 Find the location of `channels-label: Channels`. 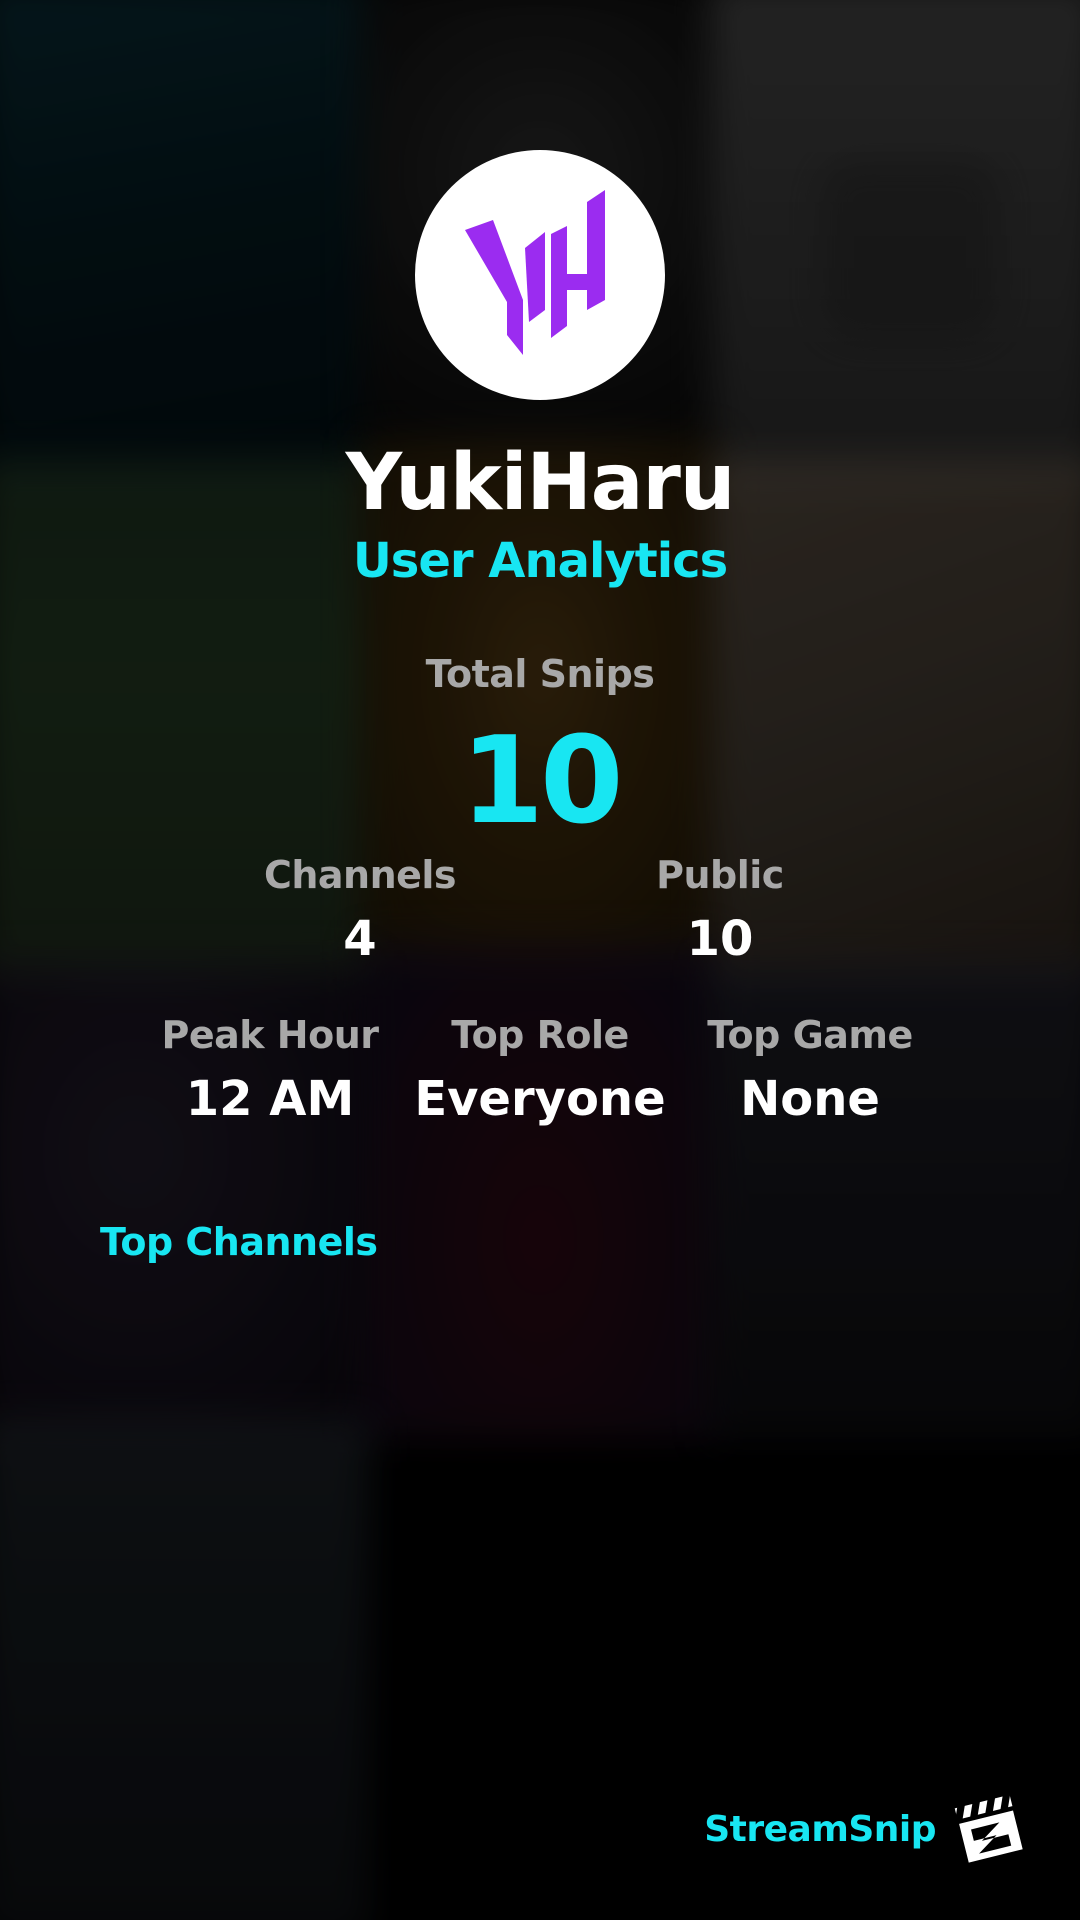

channels-label: Channels is located at coordinates (360, 875).